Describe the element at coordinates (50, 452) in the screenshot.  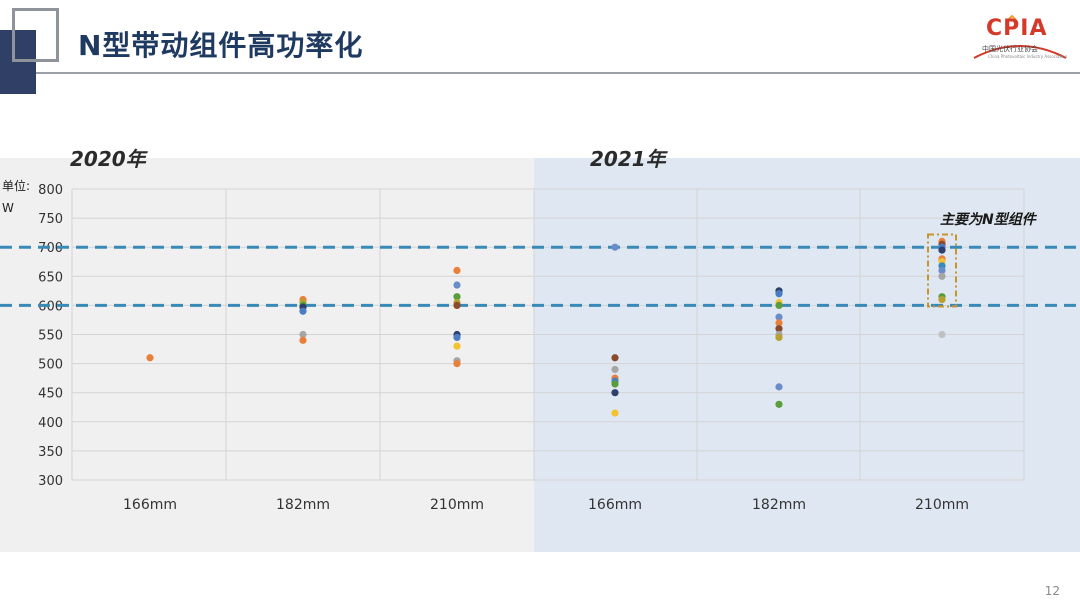
I see `y-tick-label: 350` at that location.